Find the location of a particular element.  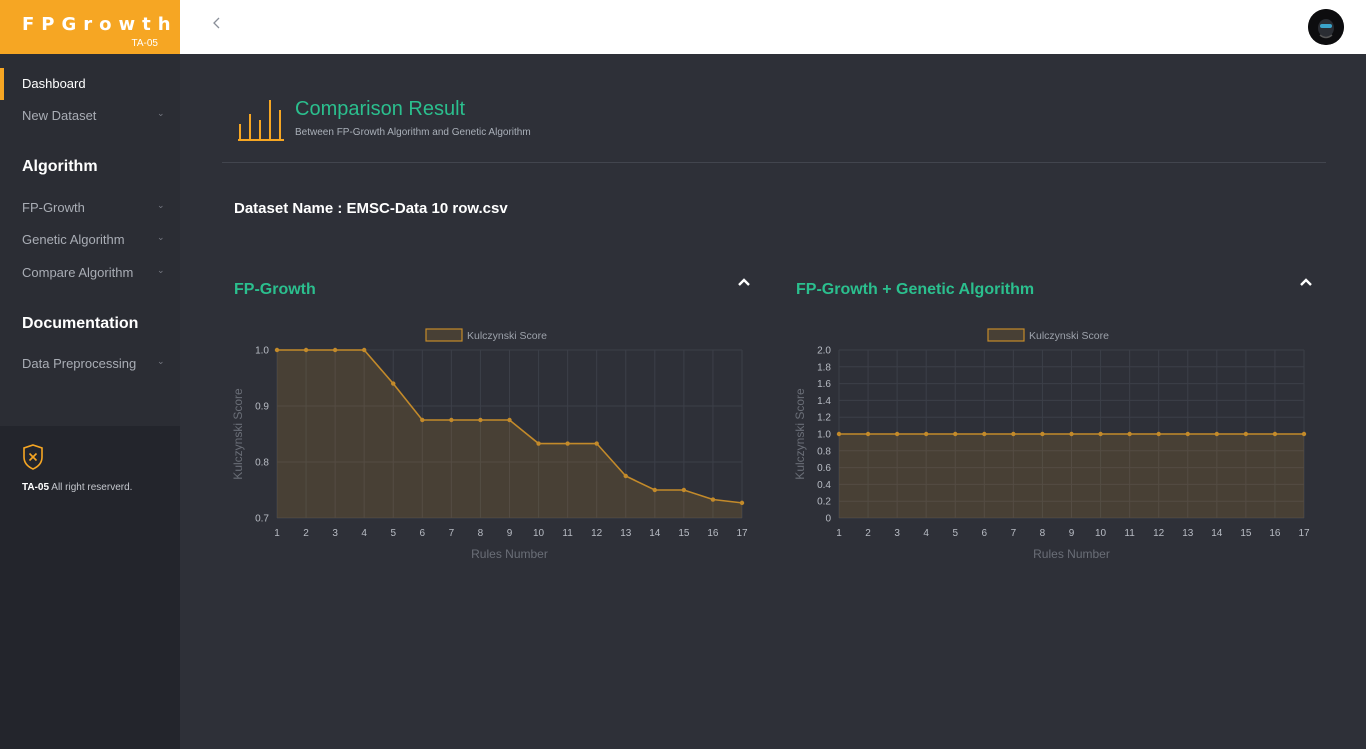

x-tick-label: 13 is located at coordinates (626, 533).